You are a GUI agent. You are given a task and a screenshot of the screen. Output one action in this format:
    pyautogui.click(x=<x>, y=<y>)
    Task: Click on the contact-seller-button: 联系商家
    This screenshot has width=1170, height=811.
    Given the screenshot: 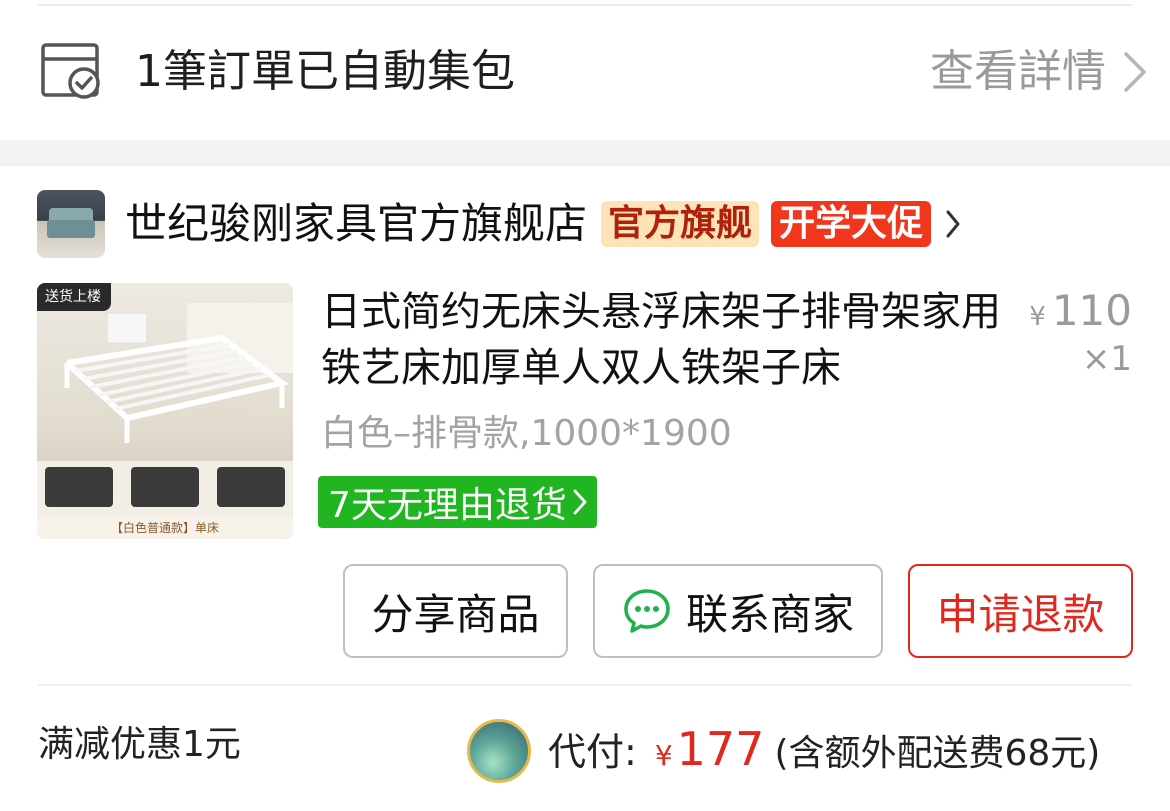 What is the action you would take?
    pyautogui.click(x=738, y=611)
    